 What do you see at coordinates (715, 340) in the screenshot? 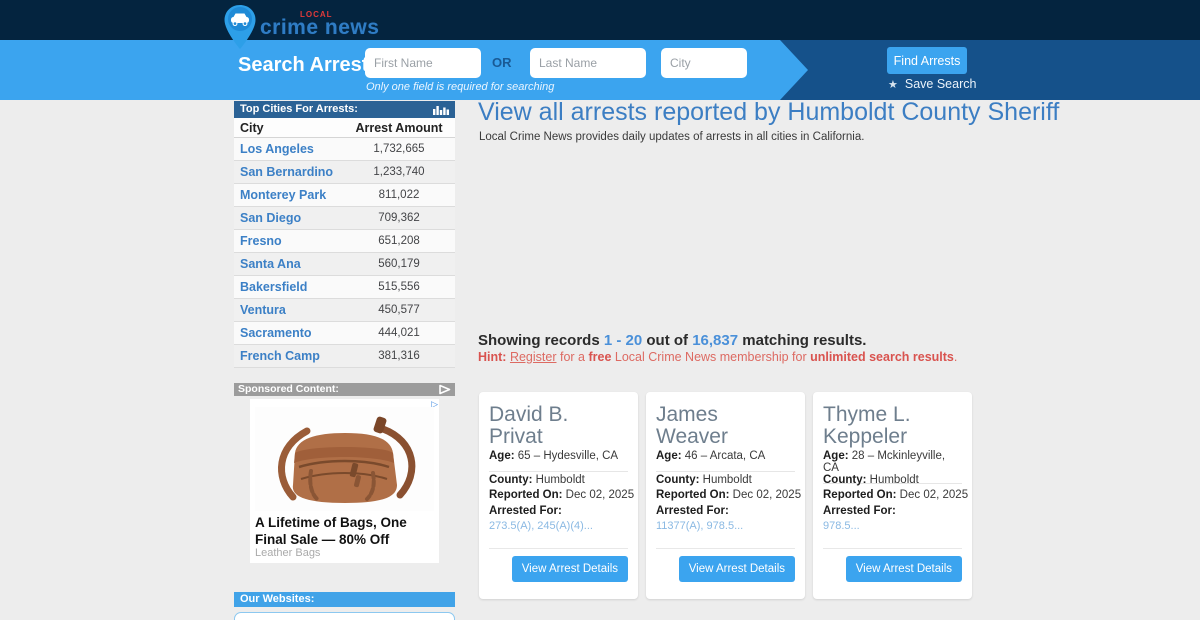
I see `results-total: 16,837` at bounding box center [715, 340].